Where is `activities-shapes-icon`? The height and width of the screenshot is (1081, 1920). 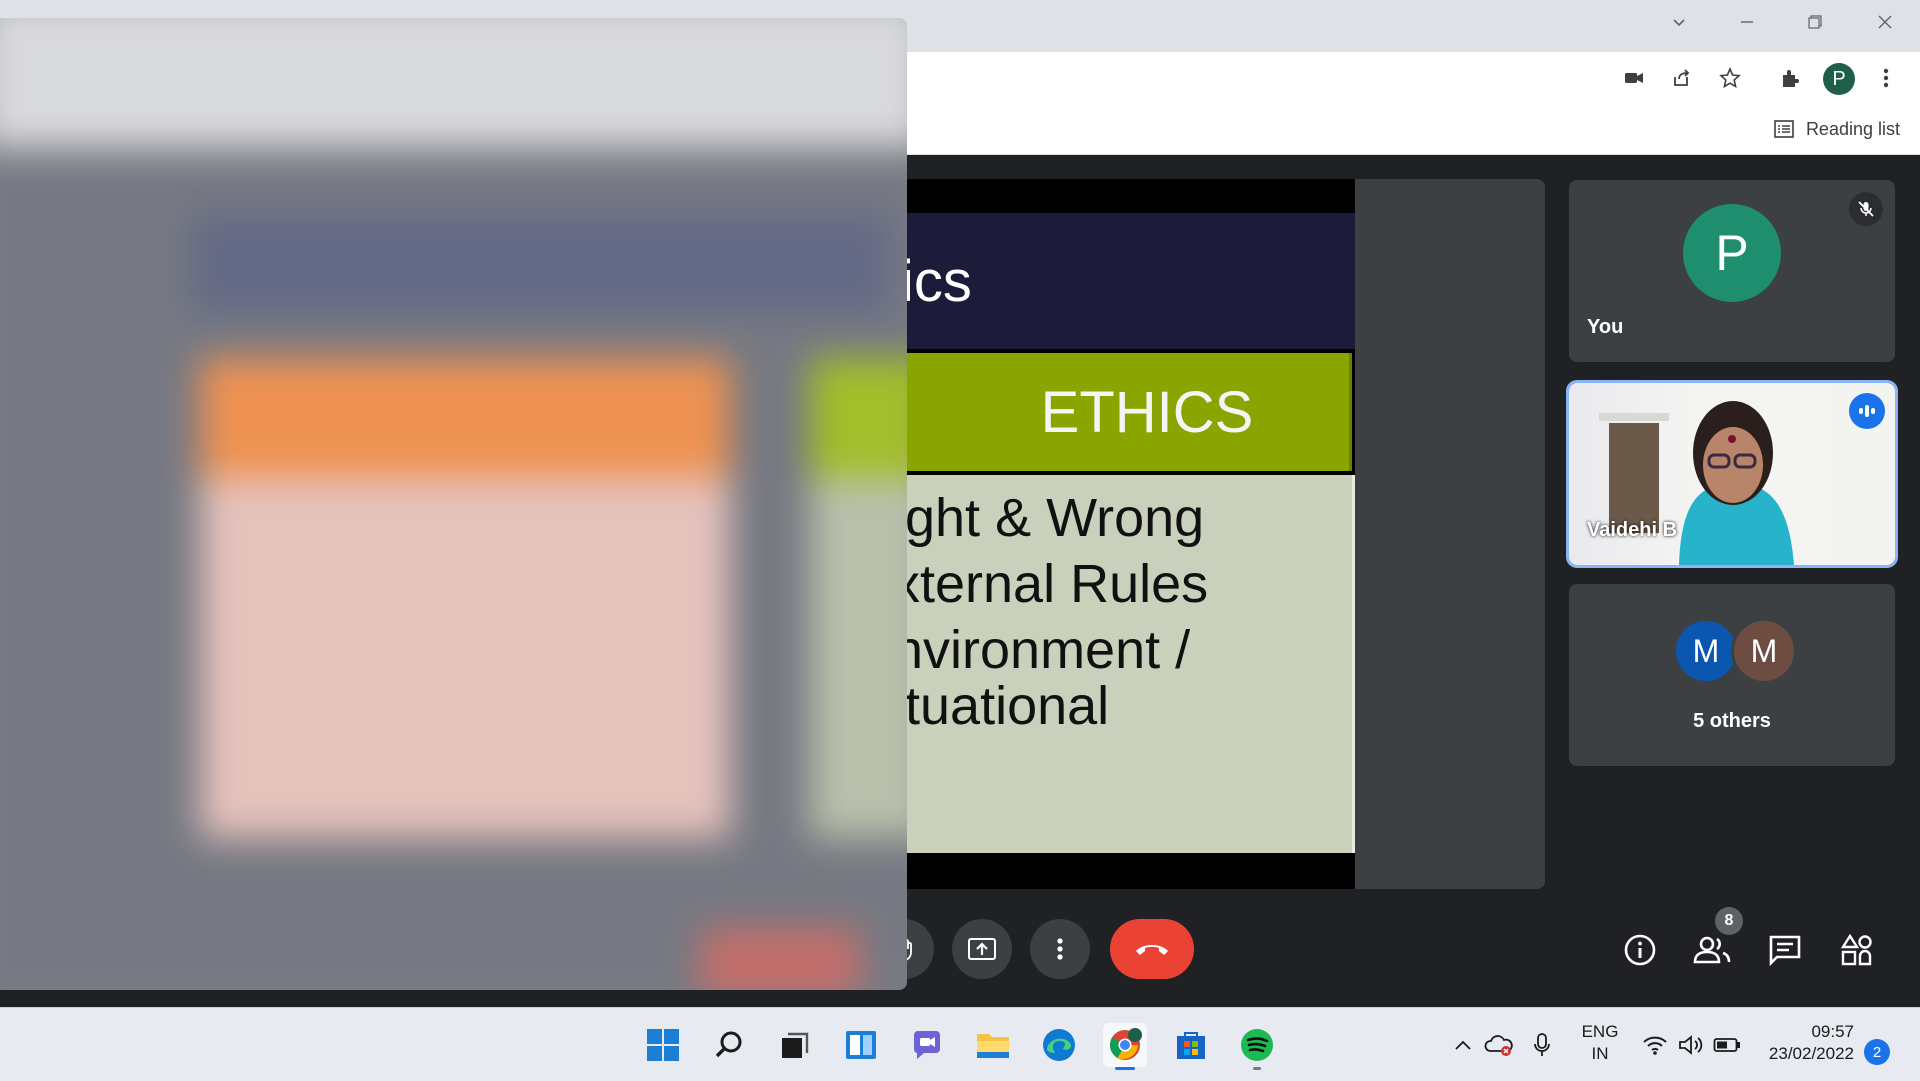 activities-shapes-icon is located at coordinates (1856, 949).